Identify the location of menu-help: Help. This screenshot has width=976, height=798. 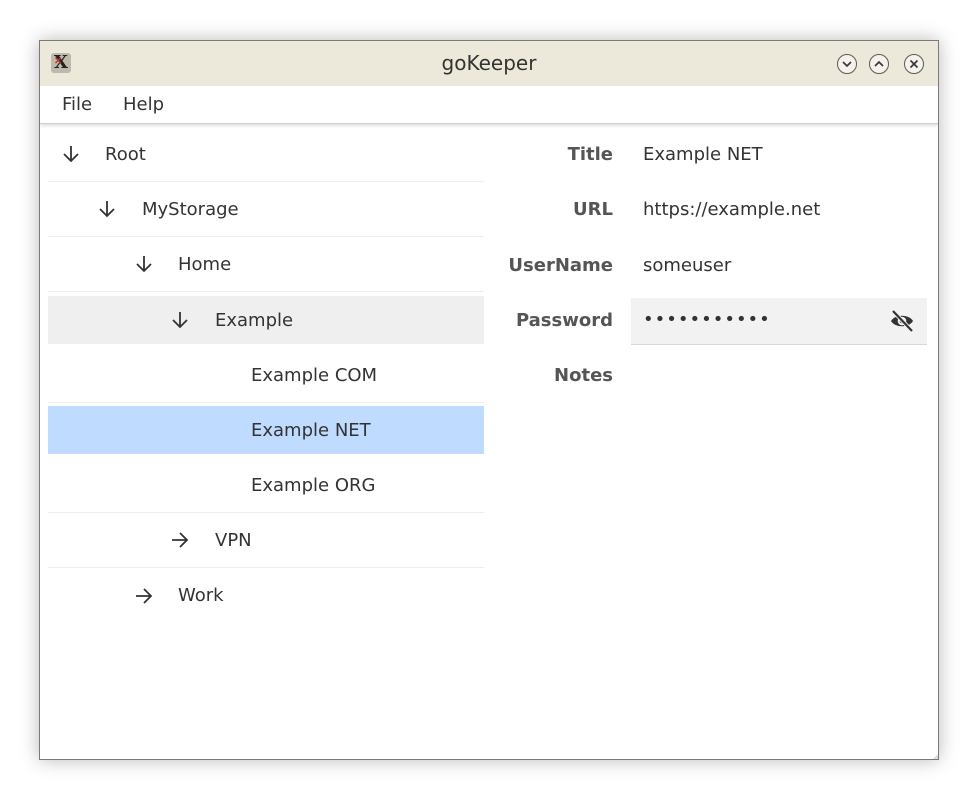
(143, 104).